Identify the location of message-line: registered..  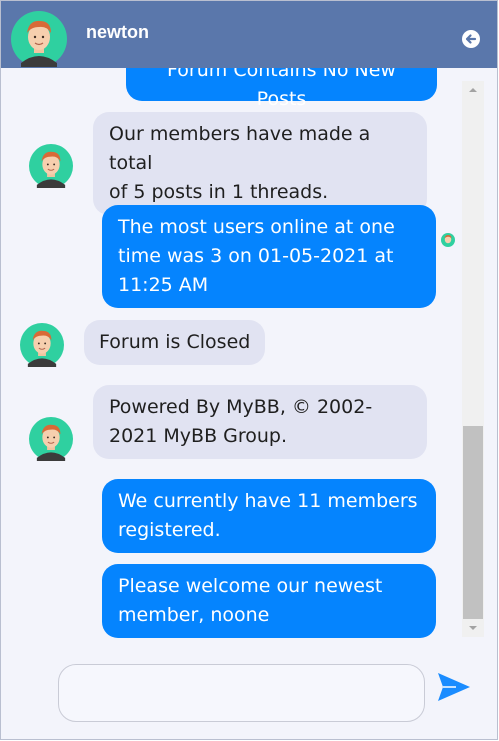
(169, 530).